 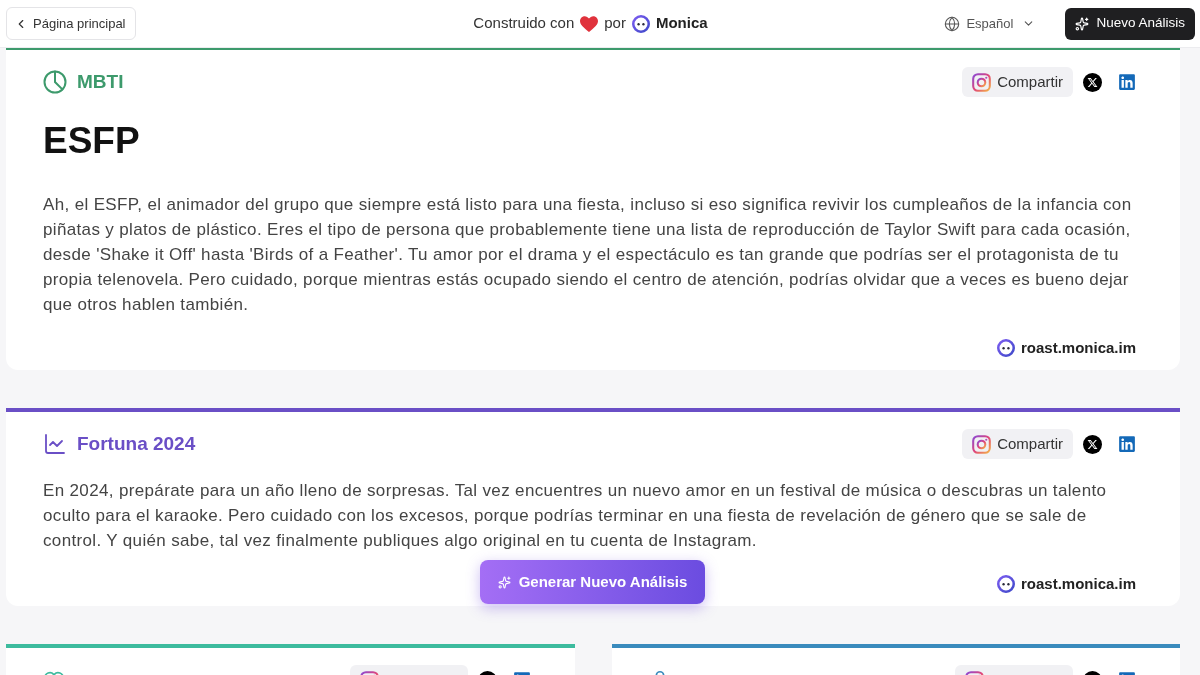 What do you see at coordinates (1130, 23) in the screenshot?
I see `new-analysis-button: Nuevo Análisis` at bounding box center [1130, 23].